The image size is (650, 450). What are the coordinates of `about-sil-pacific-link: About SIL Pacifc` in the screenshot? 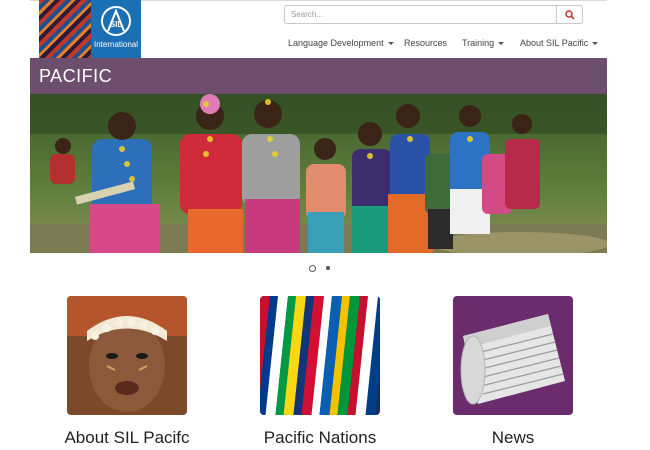 It's located at (127, 438).